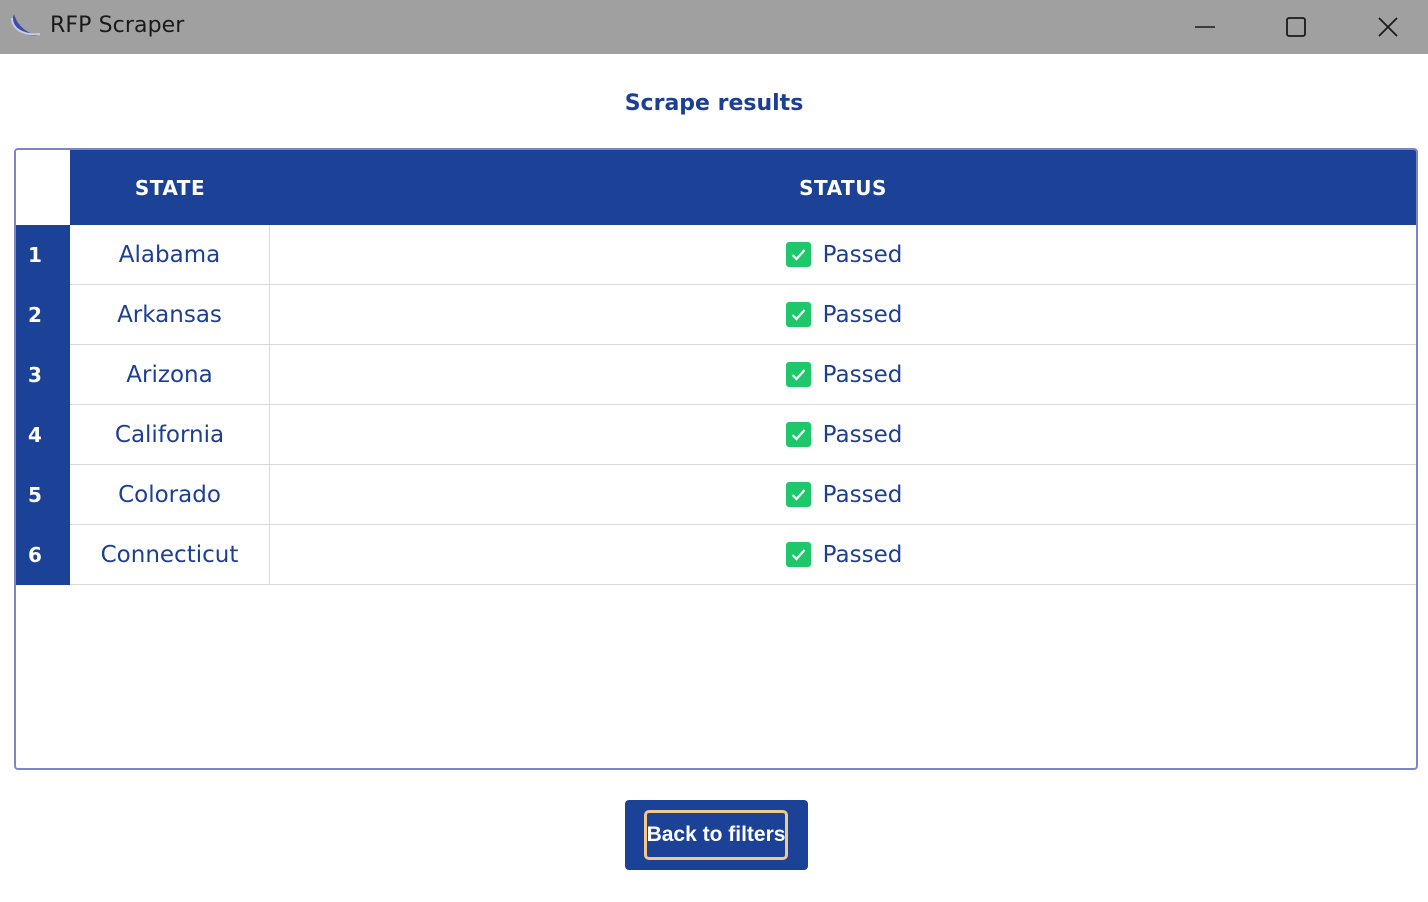 The height and width of the screenshot is (902, 1428). I want to click on row-index: 2, so click(35, 315).